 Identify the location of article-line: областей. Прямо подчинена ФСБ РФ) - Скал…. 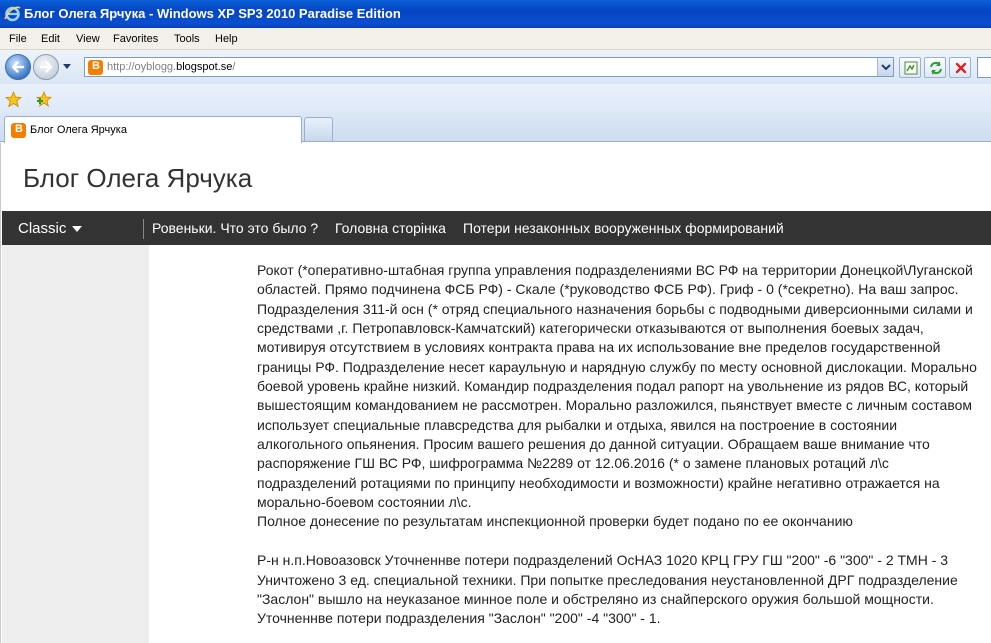
(608, 289).